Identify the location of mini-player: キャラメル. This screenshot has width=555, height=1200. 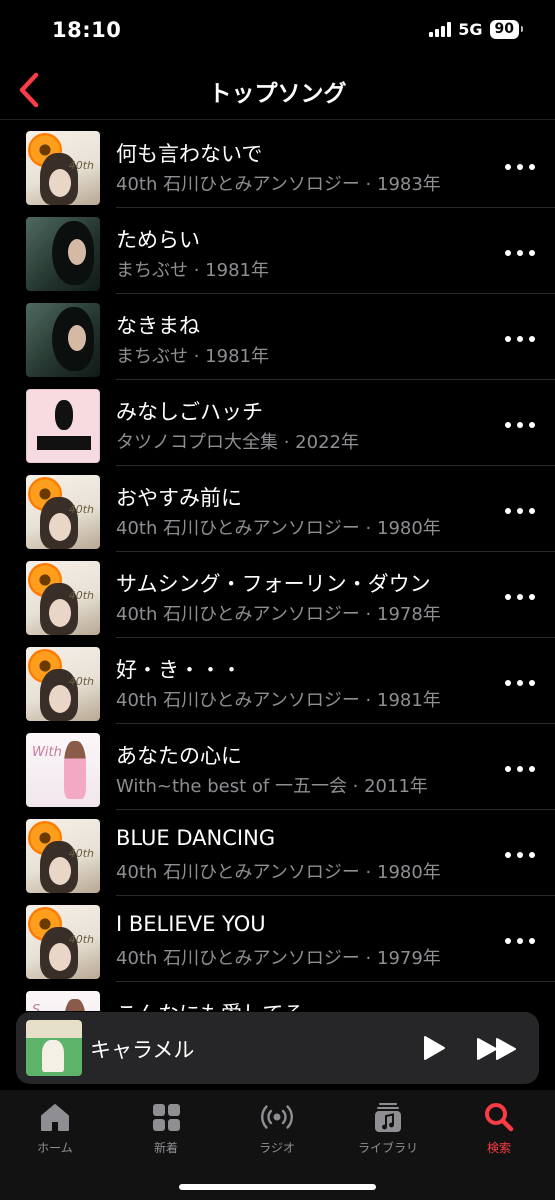
(277, 1048).